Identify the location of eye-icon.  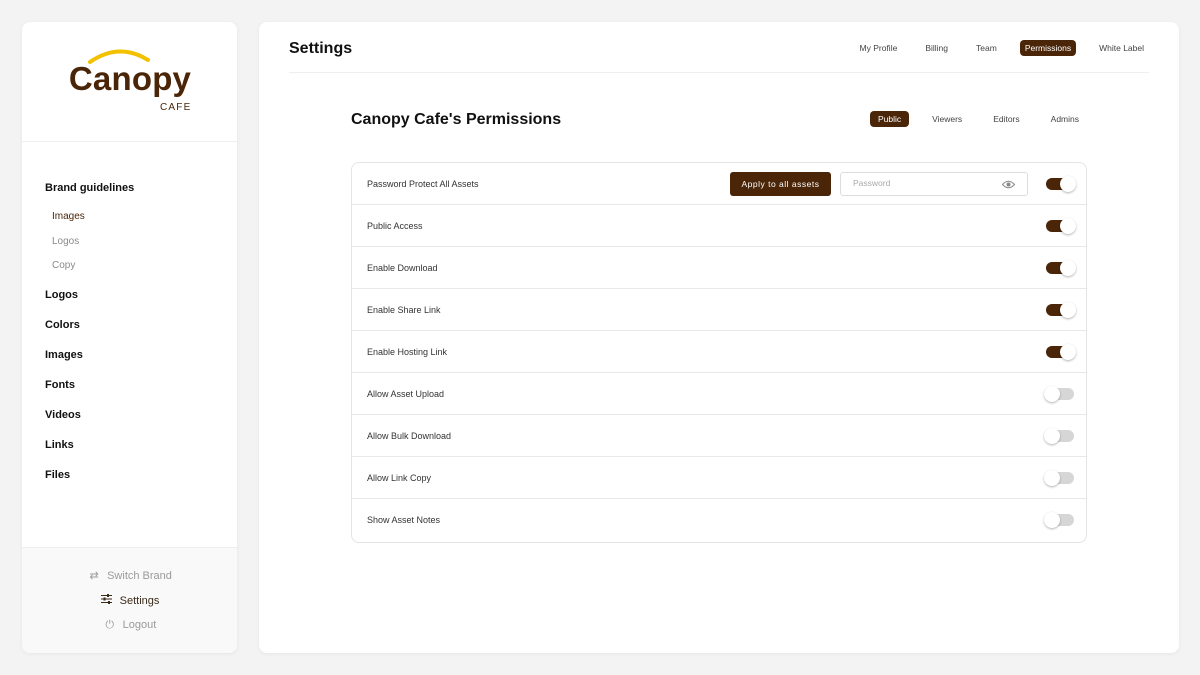
(1008, 184).